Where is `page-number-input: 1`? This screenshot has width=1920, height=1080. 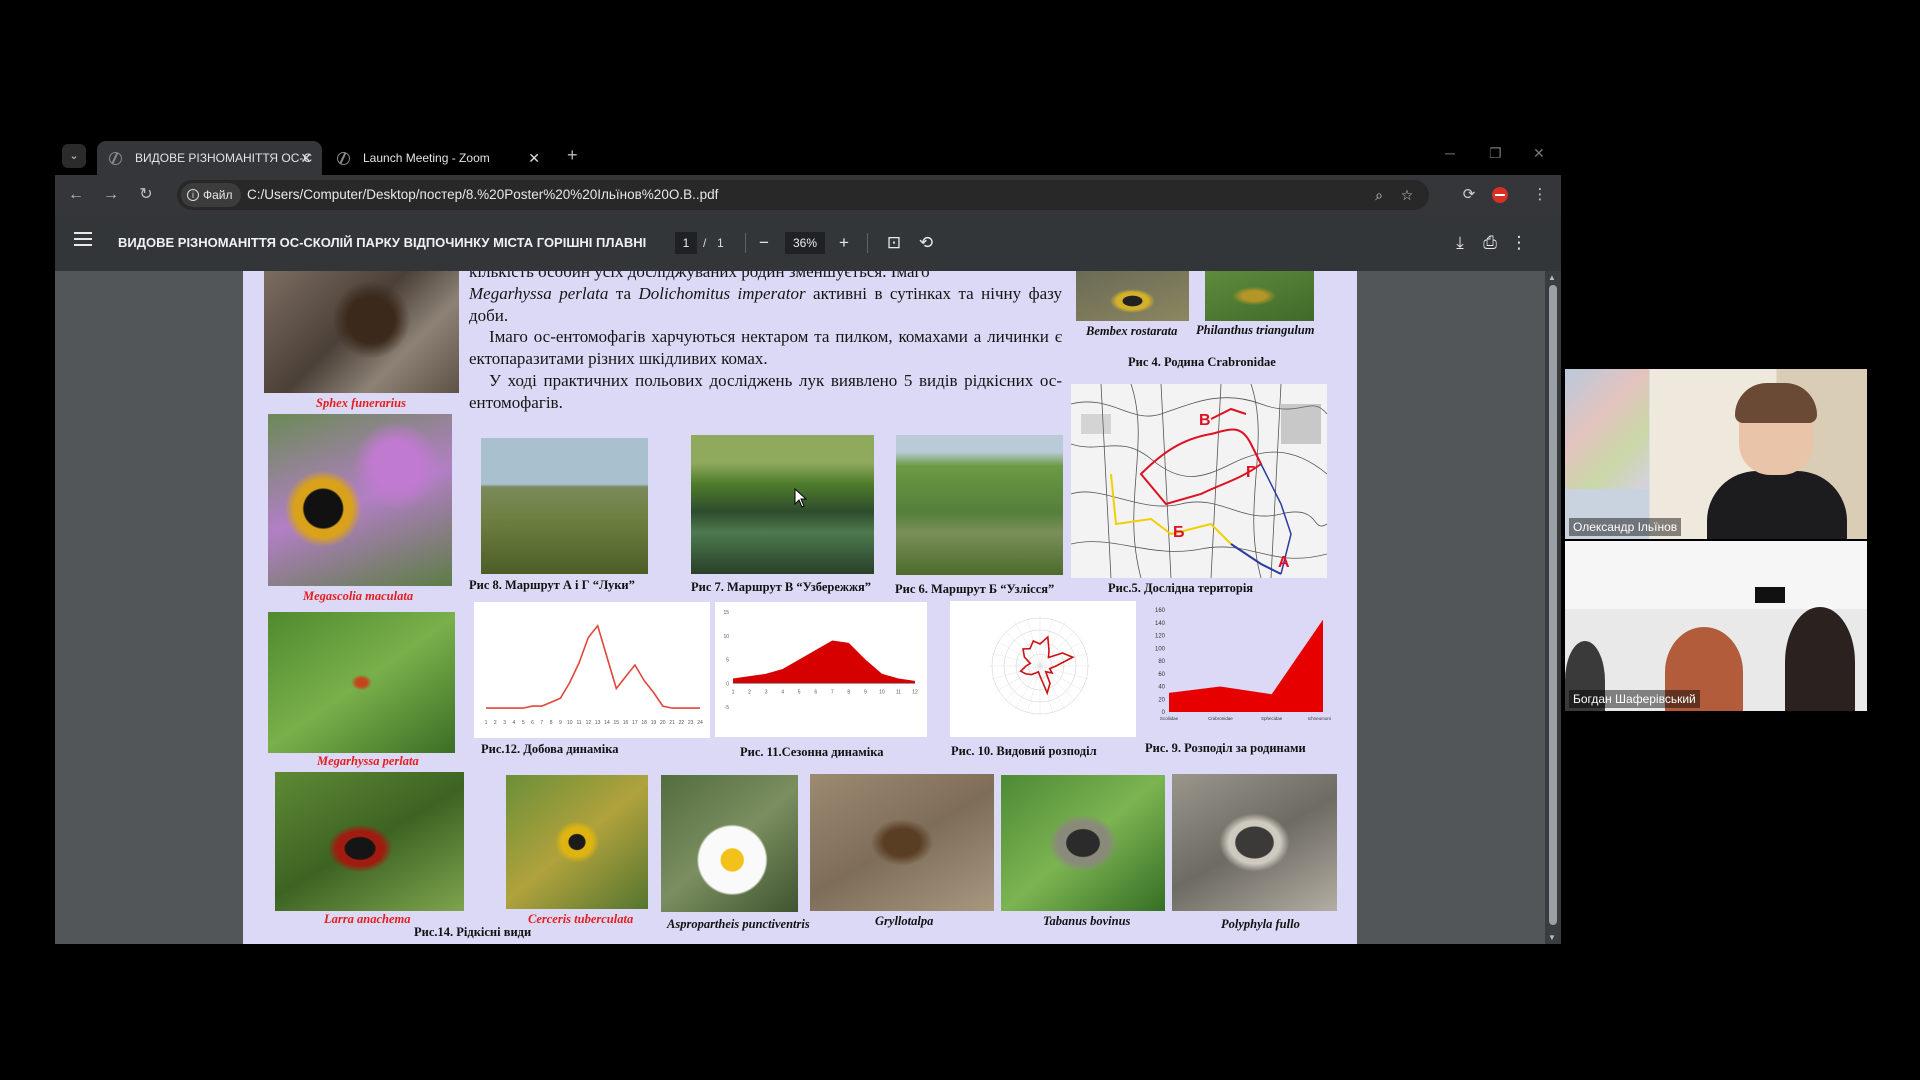 page-number-input: 1 is located at coordinates (686, 243).